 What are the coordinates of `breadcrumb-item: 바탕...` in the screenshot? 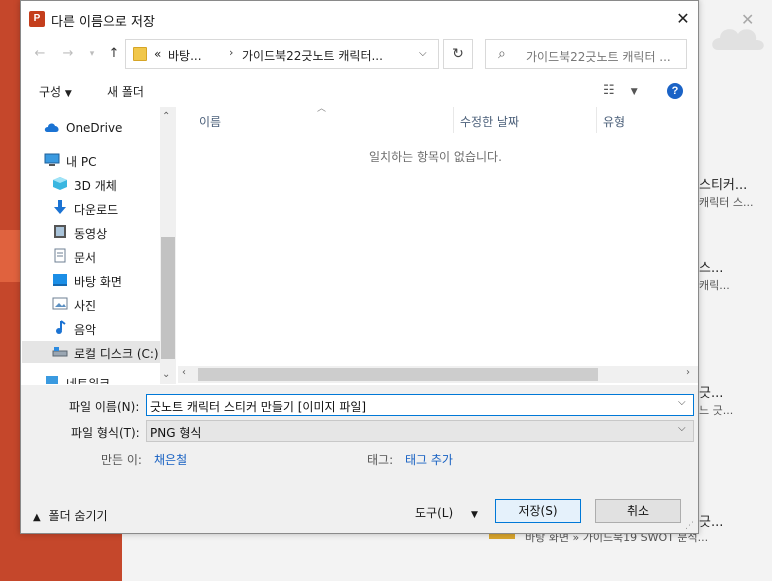 It's located at (185, 55).